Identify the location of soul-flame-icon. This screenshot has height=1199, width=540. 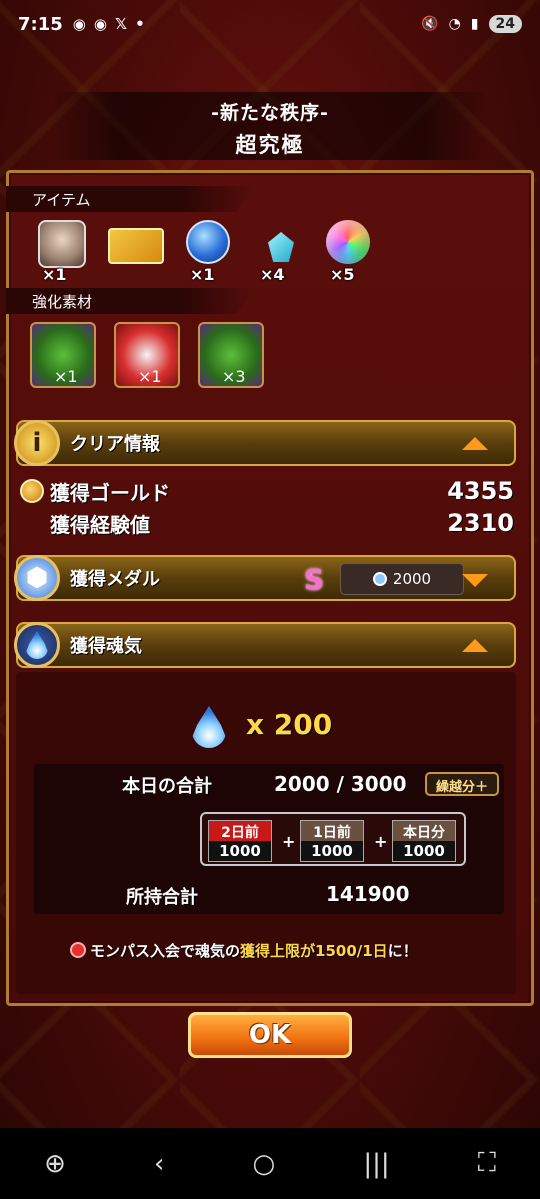
(37, 645).